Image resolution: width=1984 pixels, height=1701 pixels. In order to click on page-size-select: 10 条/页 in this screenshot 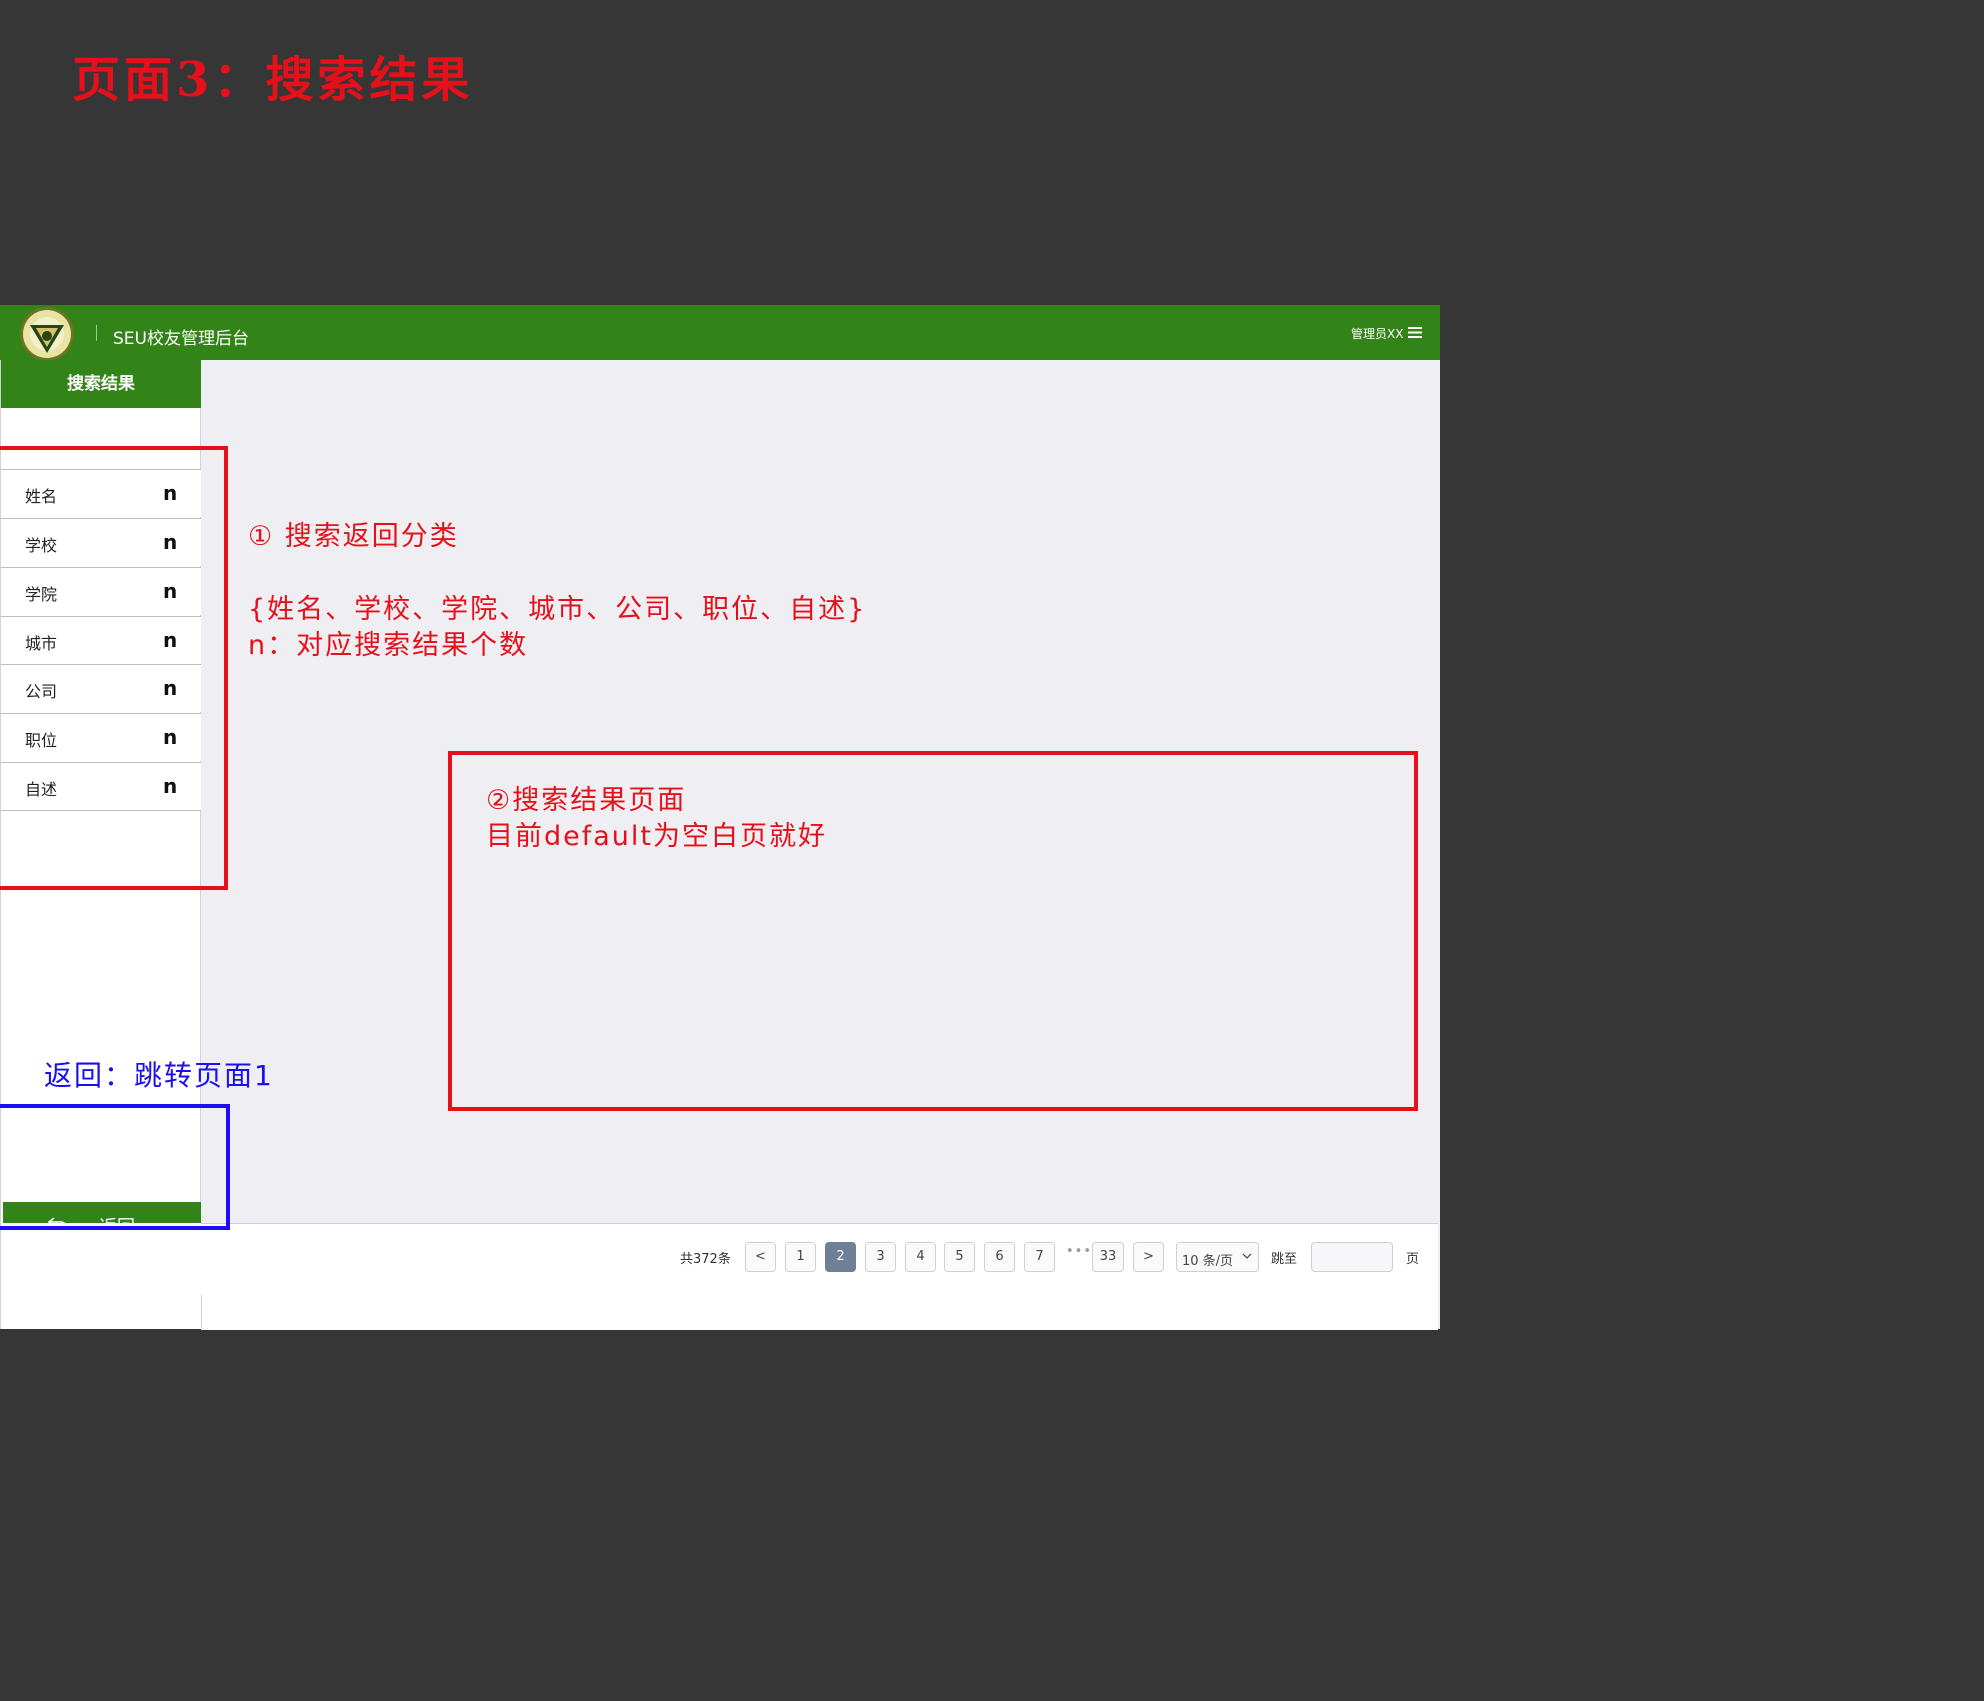, I will do `click(1217, 1257)`.